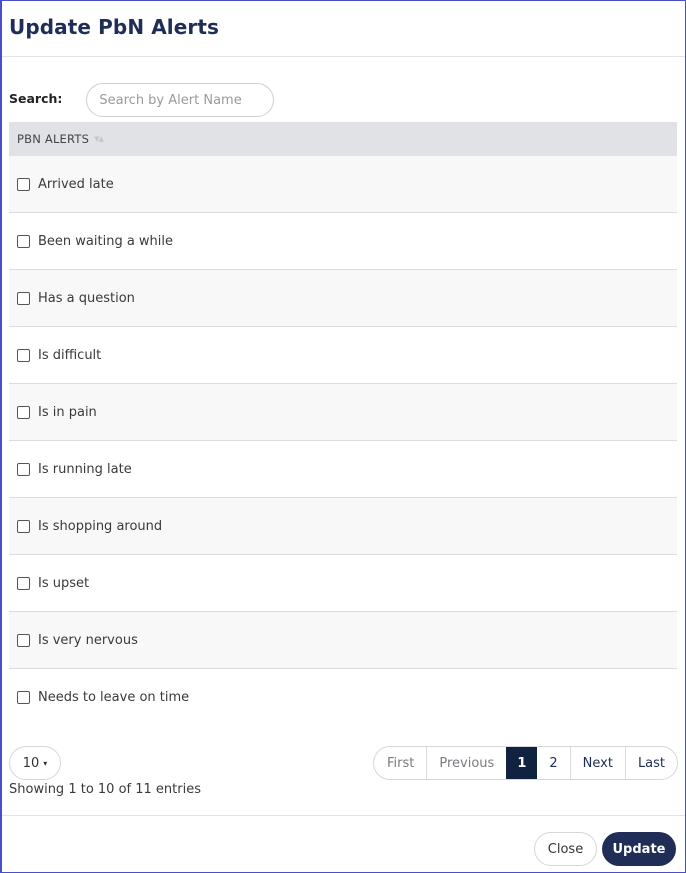  What do you see at coordinates (343, 412) in the screenshot?
I see `table-row: Is in pain` at bounding box center [343, 412].